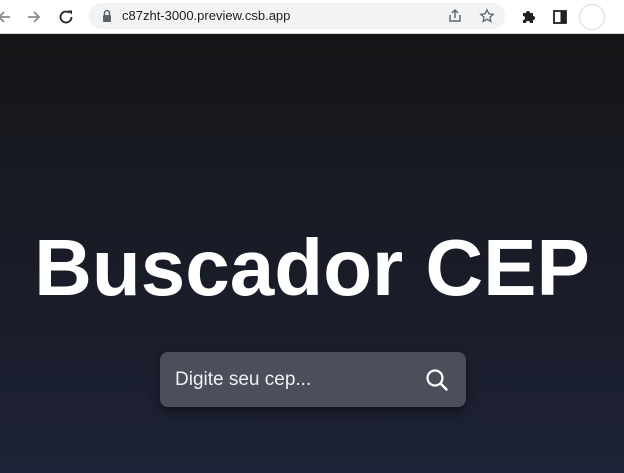  Describe the element at coordinates (206, 15) in the screenshot. I see `url-text: c87zht-3000.preview.csb.app` at that location.